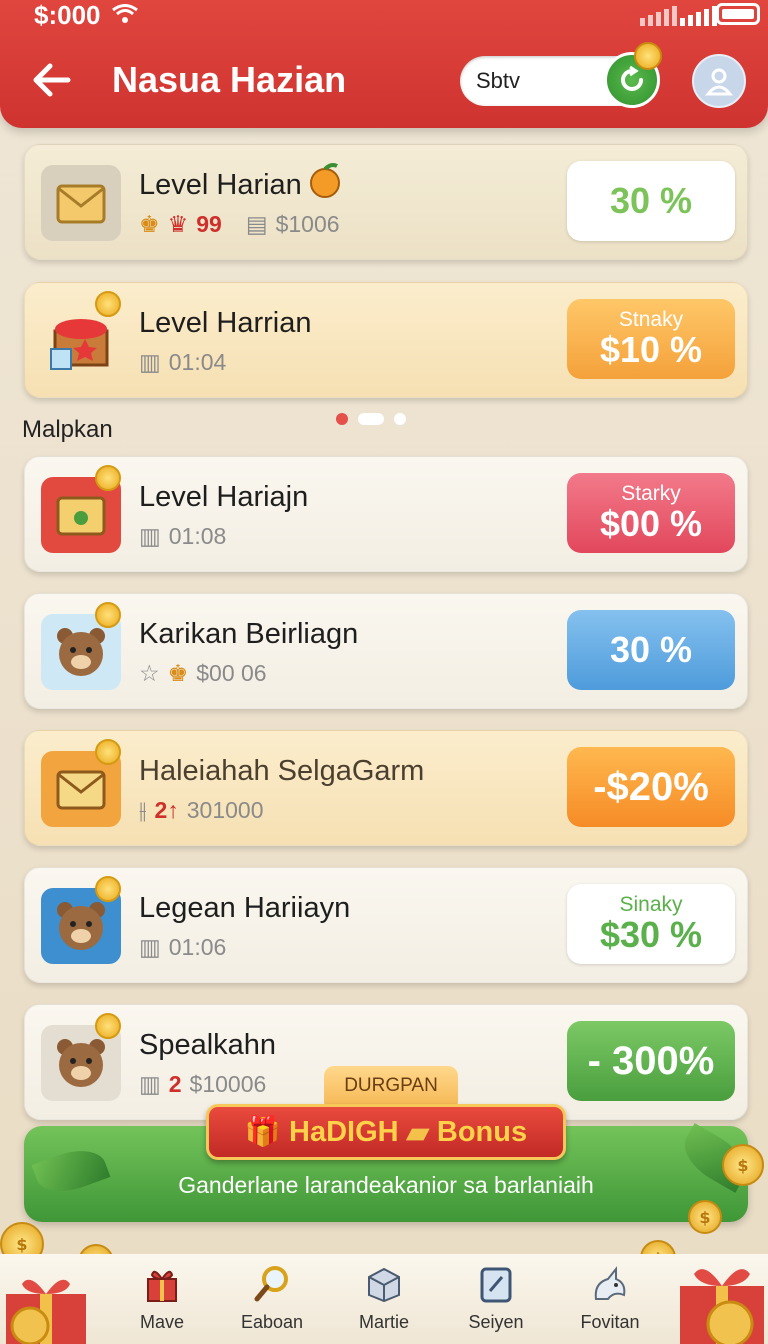 This screenshot has width=768, height=1344. Describe the element at coordinates (344, 1131) in the screenshot. I see `bonus-title: HaDIGH` at that location.